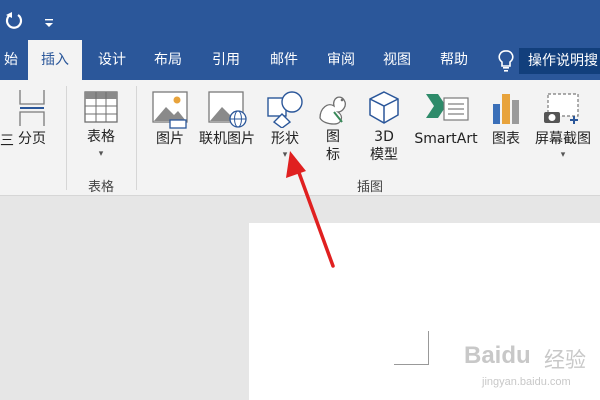 The height and width of the screenshot is (400, 600). Describe the element at coordinates (446, 139) in the screenshot. I see `smartart-label: SmartArt` at that location.